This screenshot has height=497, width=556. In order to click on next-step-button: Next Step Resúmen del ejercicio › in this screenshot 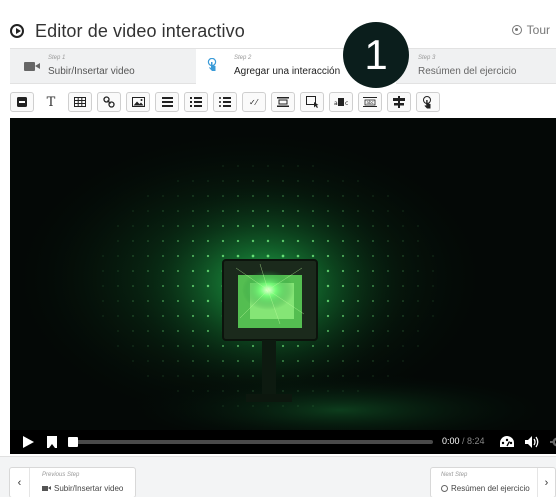, I will do `click(493, 482)`.